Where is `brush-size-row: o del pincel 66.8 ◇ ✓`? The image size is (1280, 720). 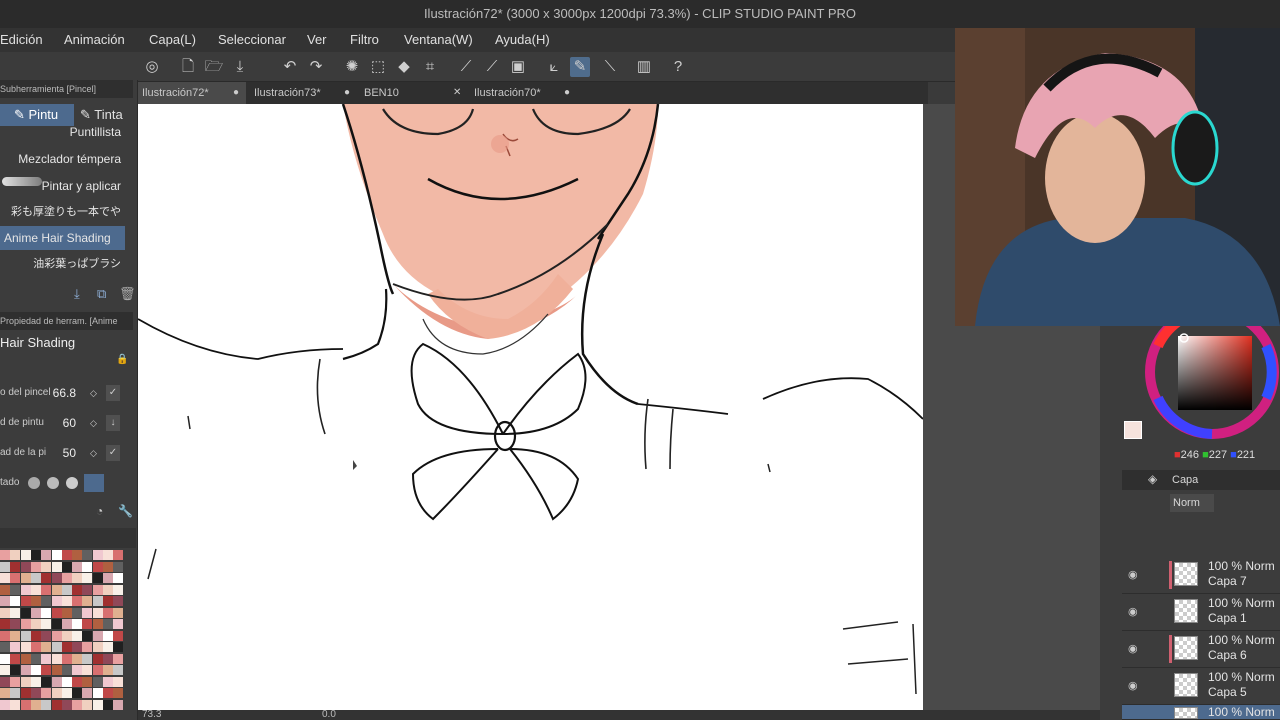
brush-size-row: o del pincel 66.8 ◇ ✓ is located at coordinates (62, 393).